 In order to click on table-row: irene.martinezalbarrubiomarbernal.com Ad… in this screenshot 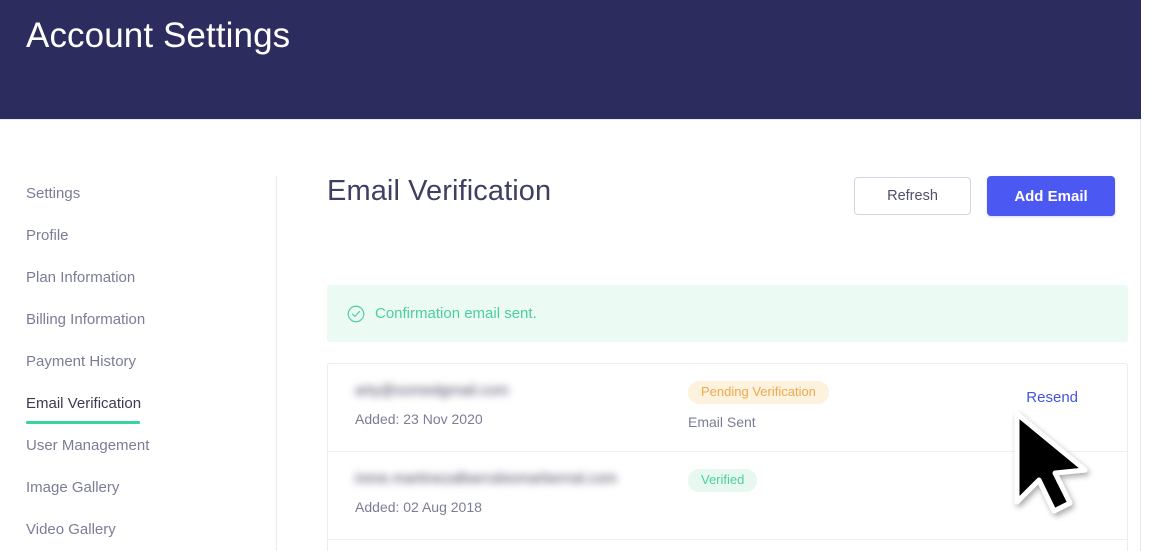, I will do `click(727, 496)`.